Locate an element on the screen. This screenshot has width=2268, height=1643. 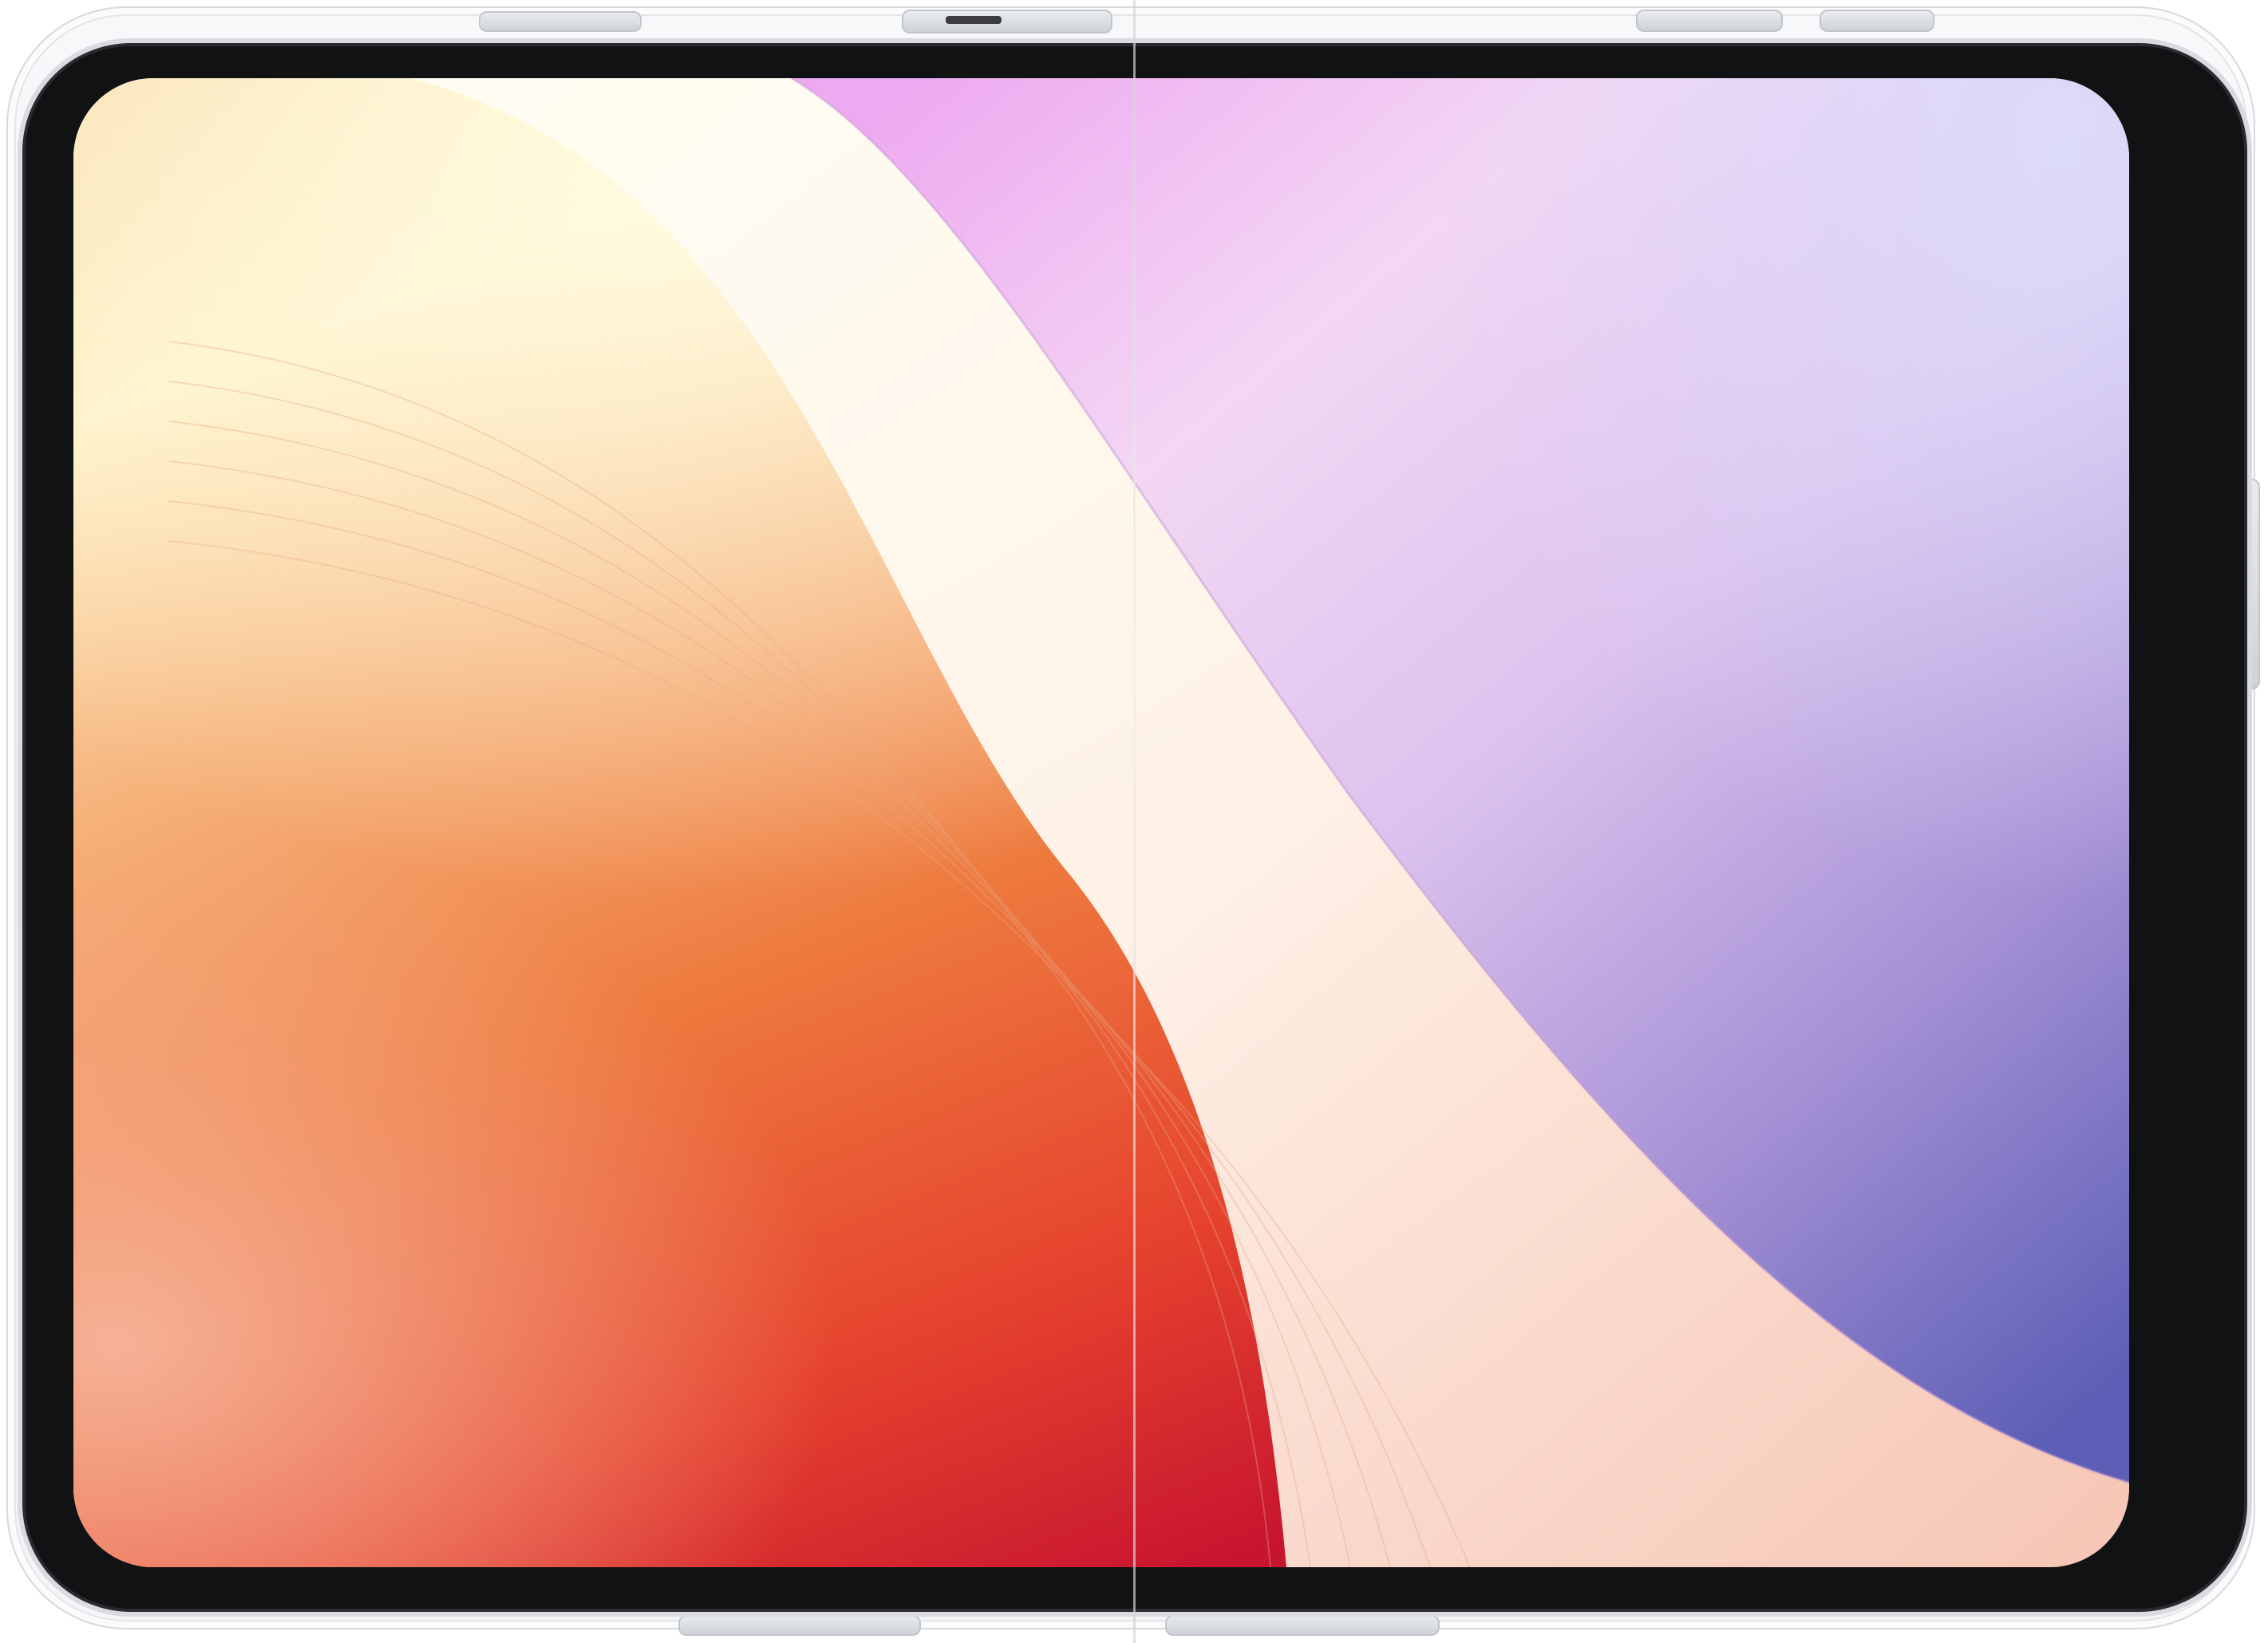
fold-hinge-line is located at coordinates (1135, 821).